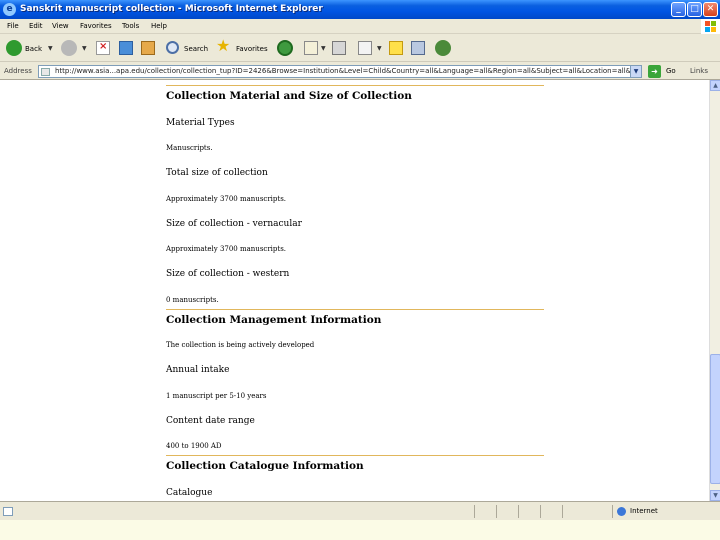 Image resolution: width=720 pixels, height=540 pixels. What do you see at coordinates (50, 48) in the screenshot?
I see `back-dropdown-icon: ▼` at bounding box center [50, 48].